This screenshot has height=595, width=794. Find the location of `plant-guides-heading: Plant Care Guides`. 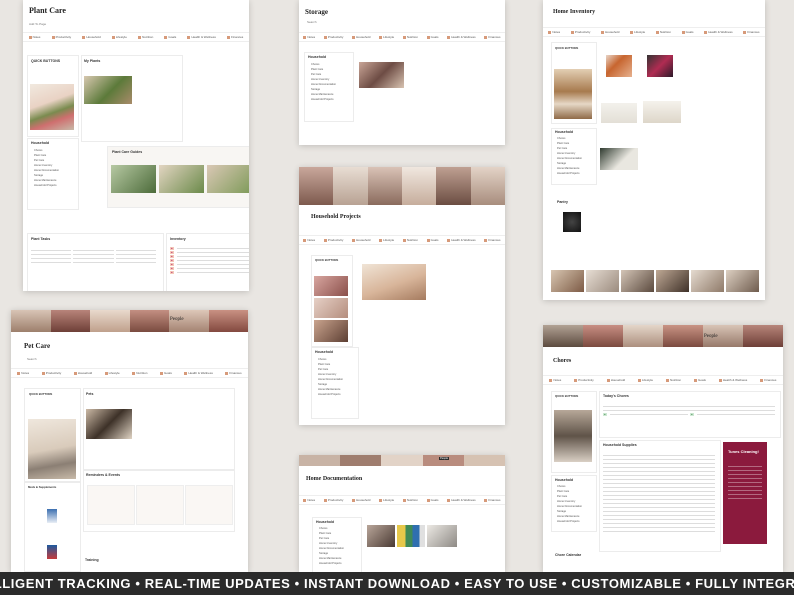

plant-guides-heading: Plant Care Guides is located at coordinates (127, 152).